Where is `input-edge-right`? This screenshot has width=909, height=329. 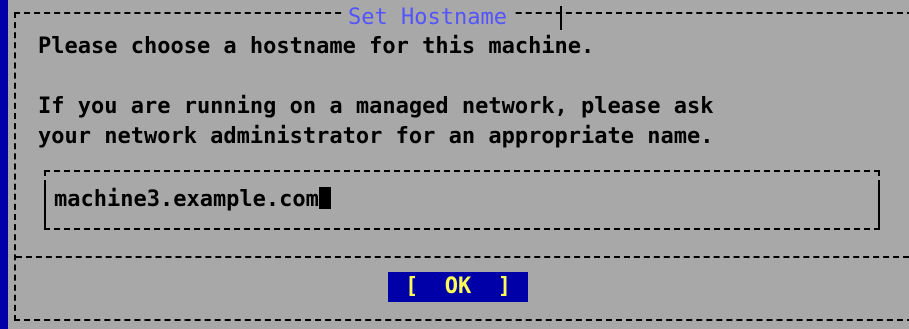 input-edge-right is located at coordinates (879, 202).